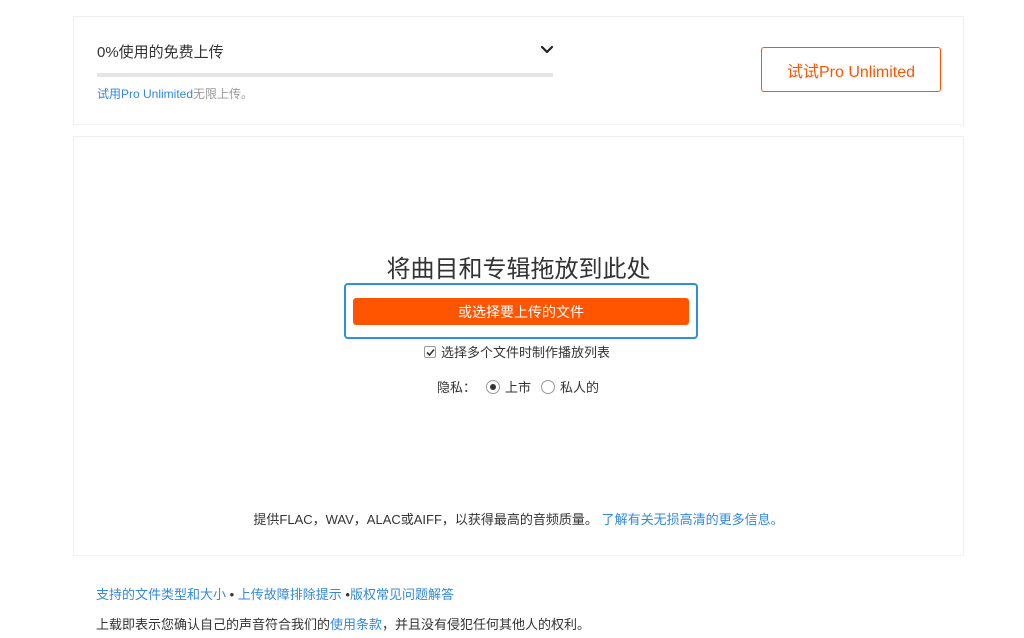 The height and width of the screenshot is (638, 1024). I want to click on terms-of-use-link: 使用条款, so click(356, 624).